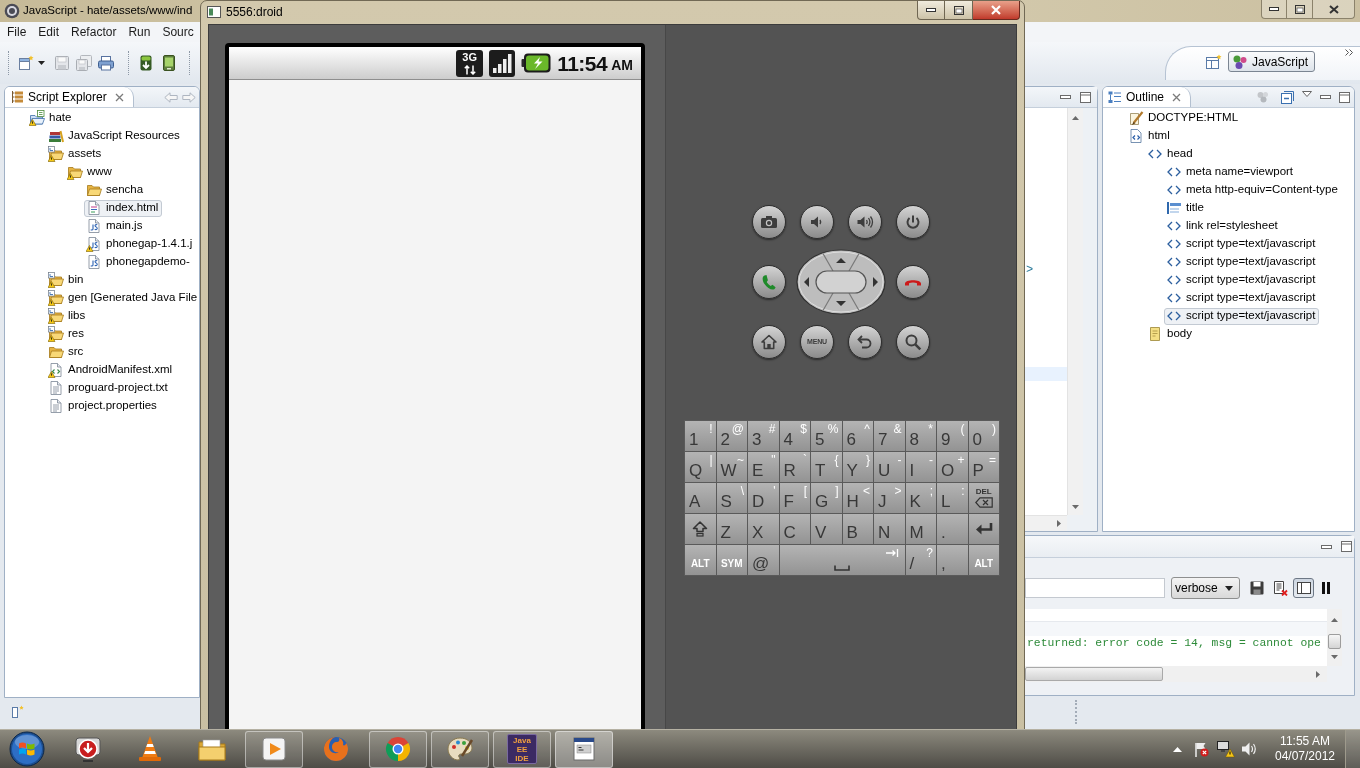 The height and width of the screenshot is (768, 1360). Describe the element at coordinates (1184, 118) in the screenshot. I see `tree-item: DOCTYPE:HTML` at that location.